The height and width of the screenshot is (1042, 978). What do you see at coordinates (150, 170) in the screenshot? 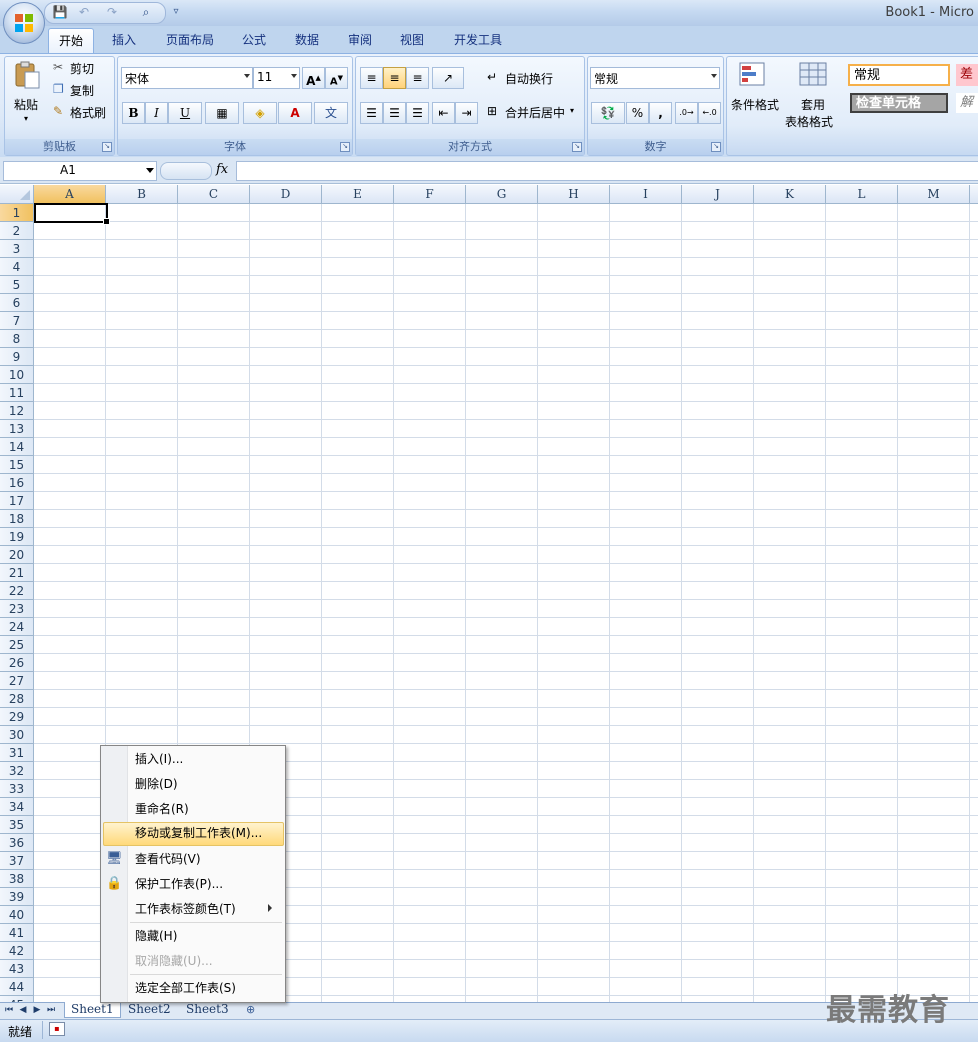
I see `name-box-dropdown-icon` at bounding box center [150, 170].